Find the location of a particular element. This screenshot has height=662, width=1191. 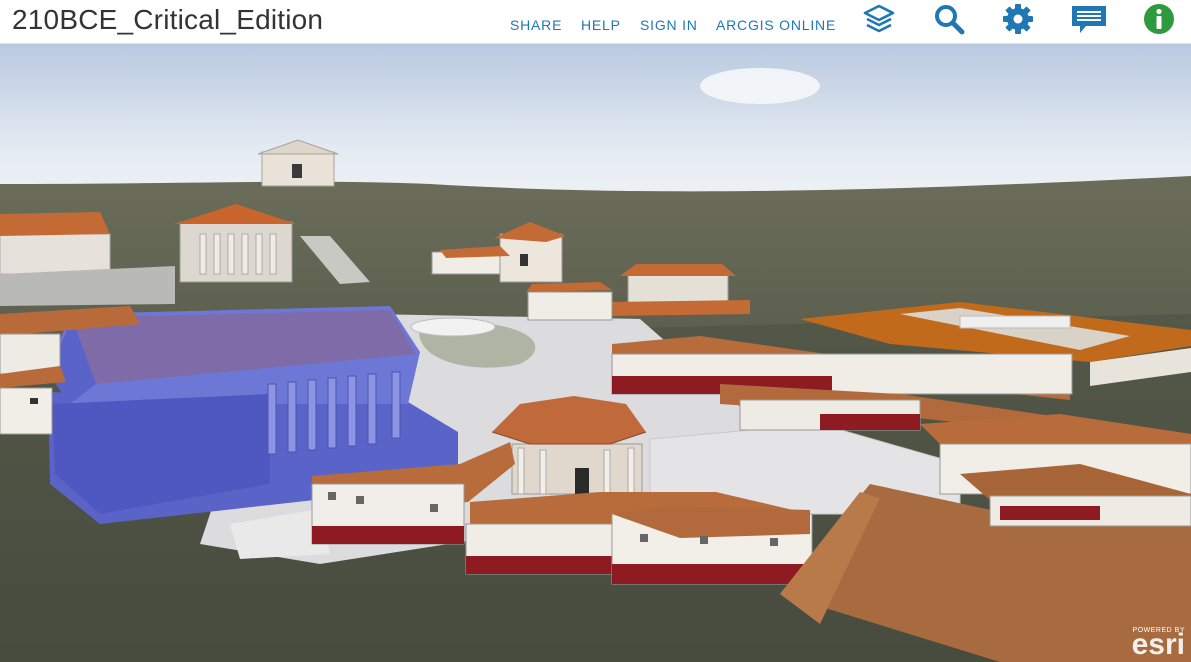

settings-button is located at coordinates (1018, 20).